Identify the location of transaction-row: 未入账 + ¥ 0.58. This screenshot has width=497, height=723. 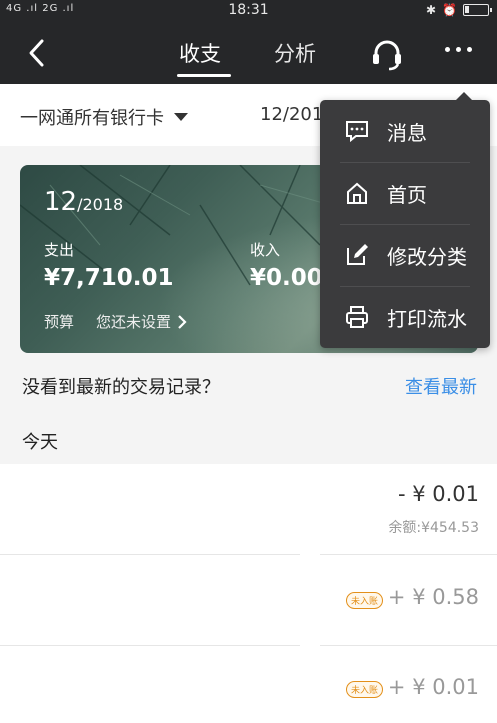
(248, 600).